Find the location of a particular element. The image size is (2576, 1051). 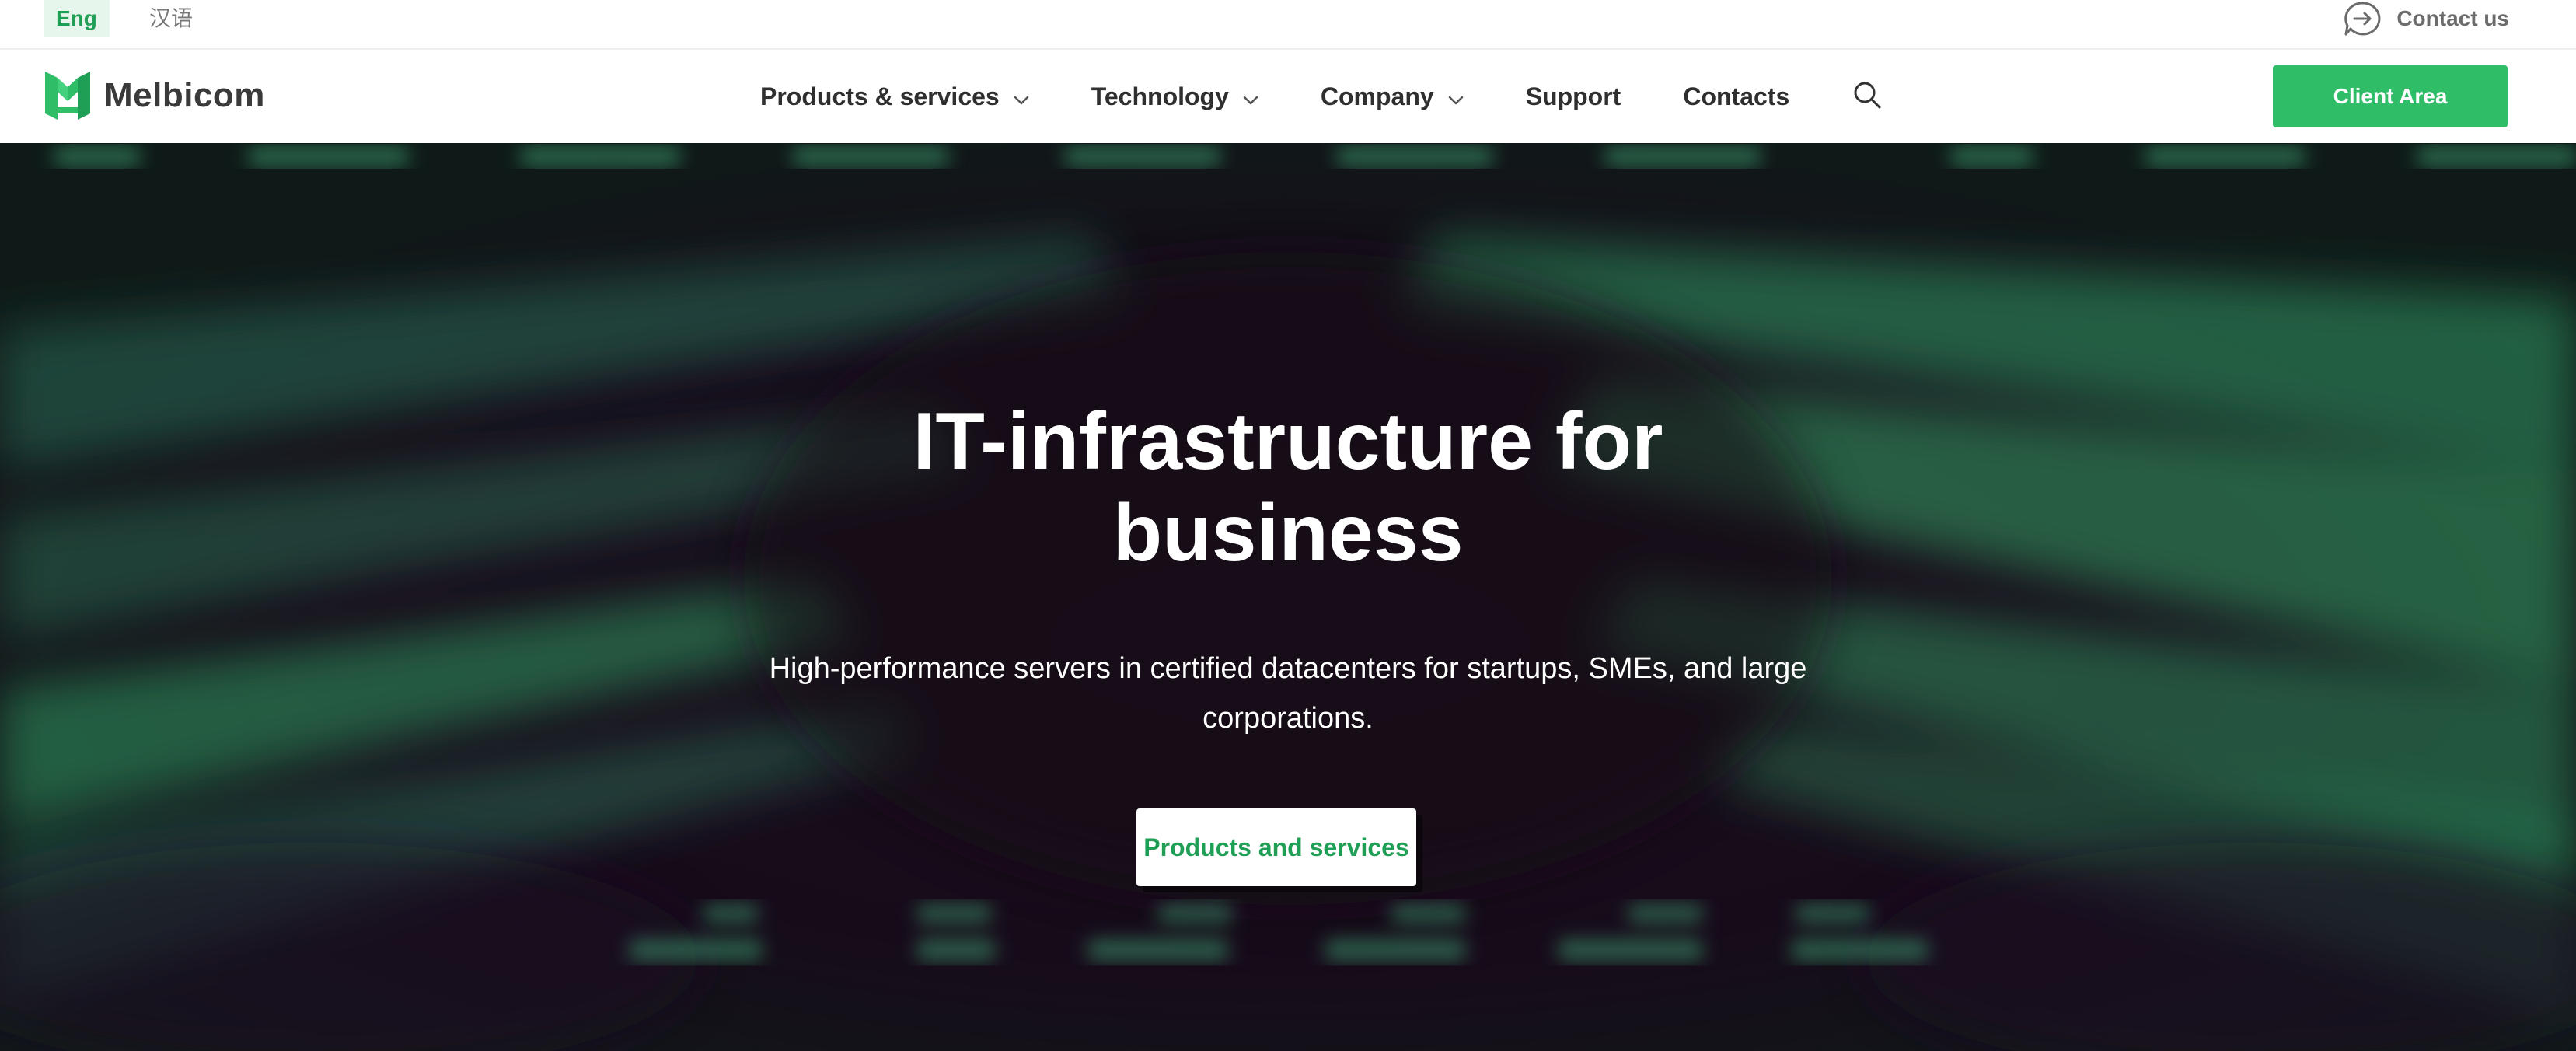

nav-item-contacts: Contacts is located at coordinates (1736, 96).